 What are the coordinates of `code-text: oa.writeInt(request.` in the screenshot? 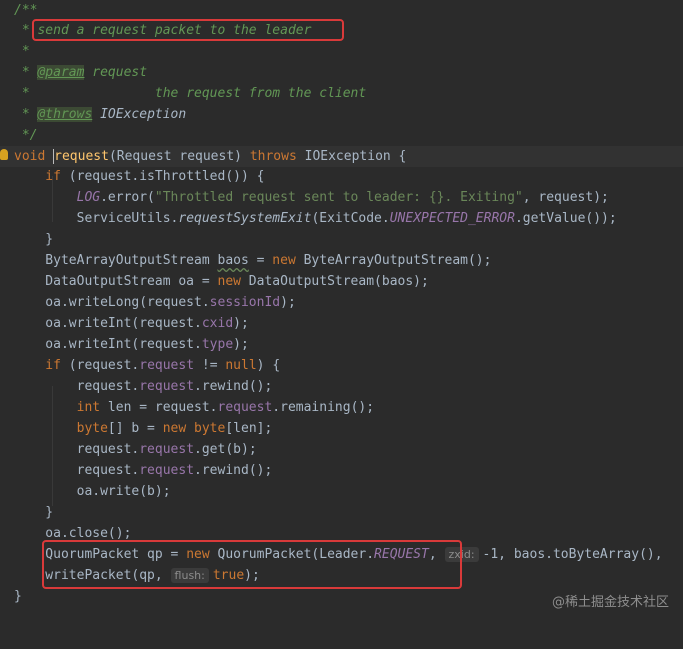 It's located at (108, 344).